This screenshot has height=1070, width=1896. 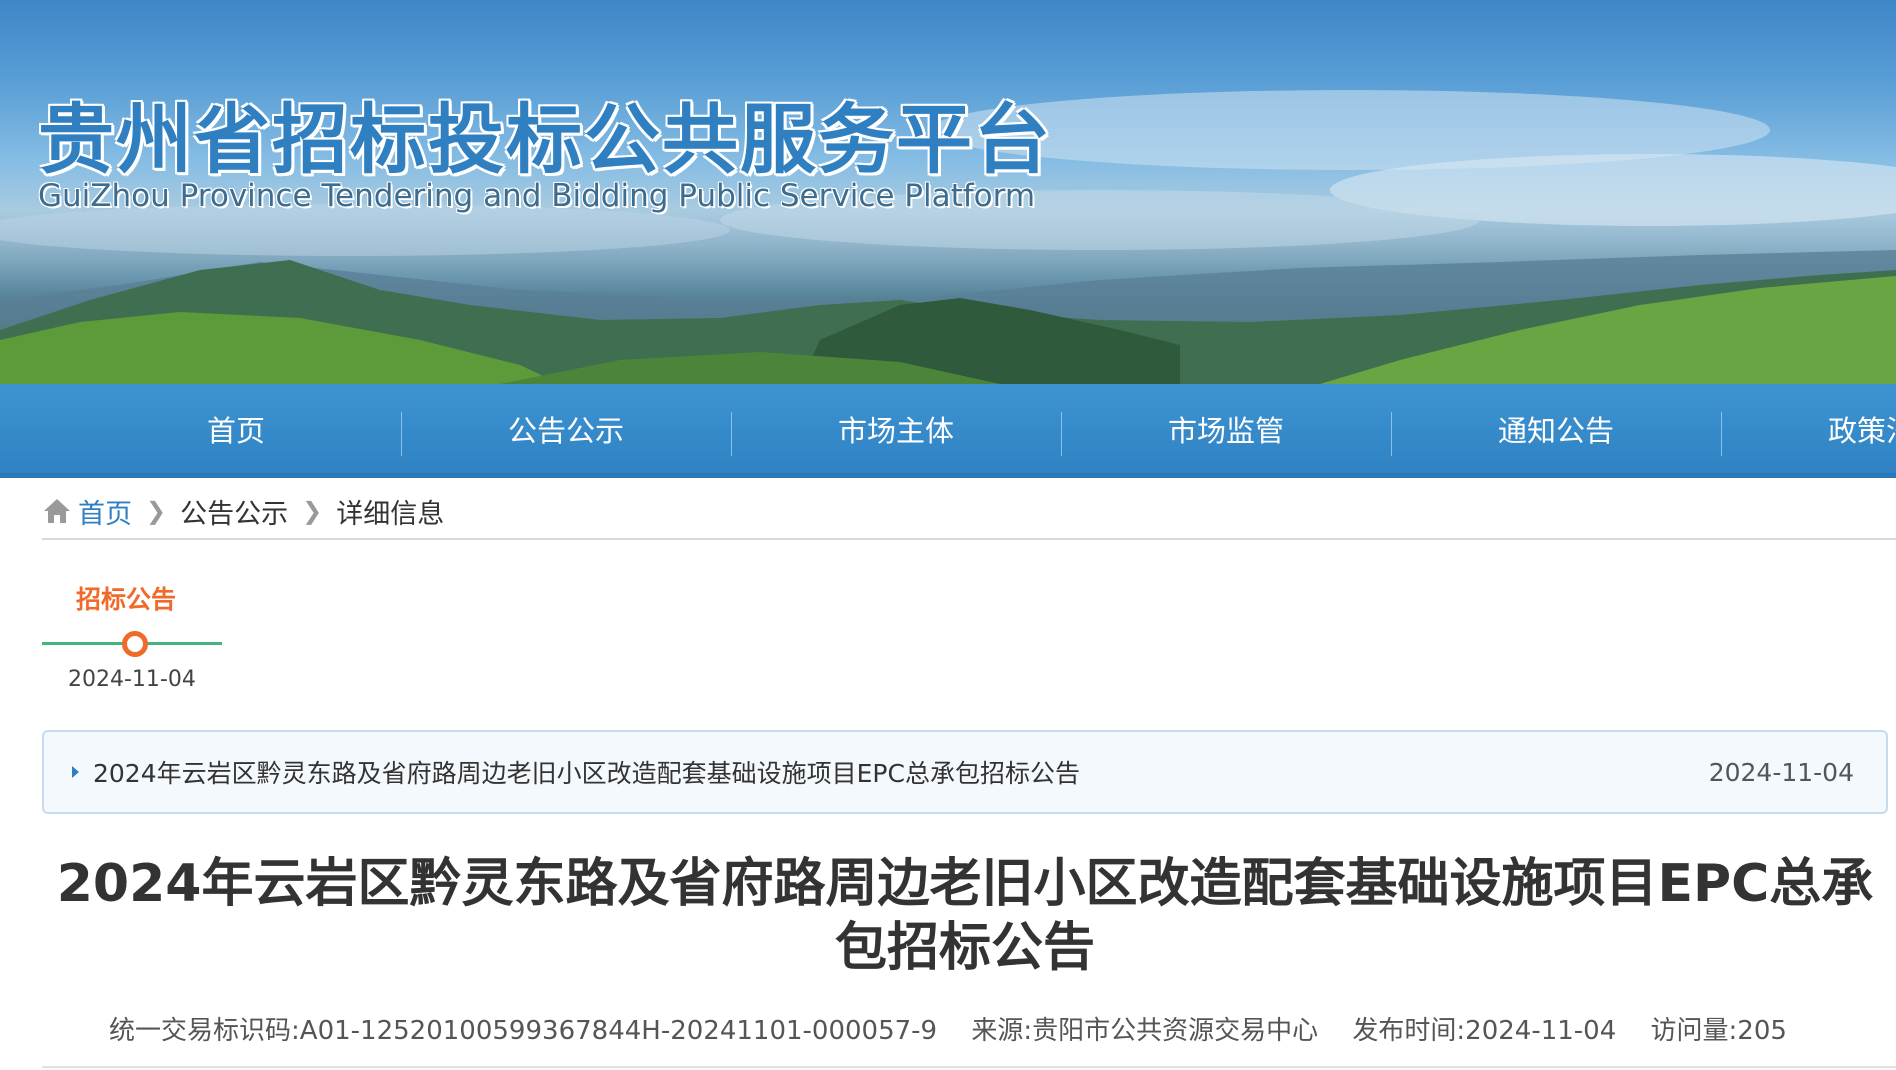 What do you see at coordinates (1145, 1031) in the screenshot?
I see `source: 来源:贵阳市公共资源交易中心` at bounding box center [1145, 1031].